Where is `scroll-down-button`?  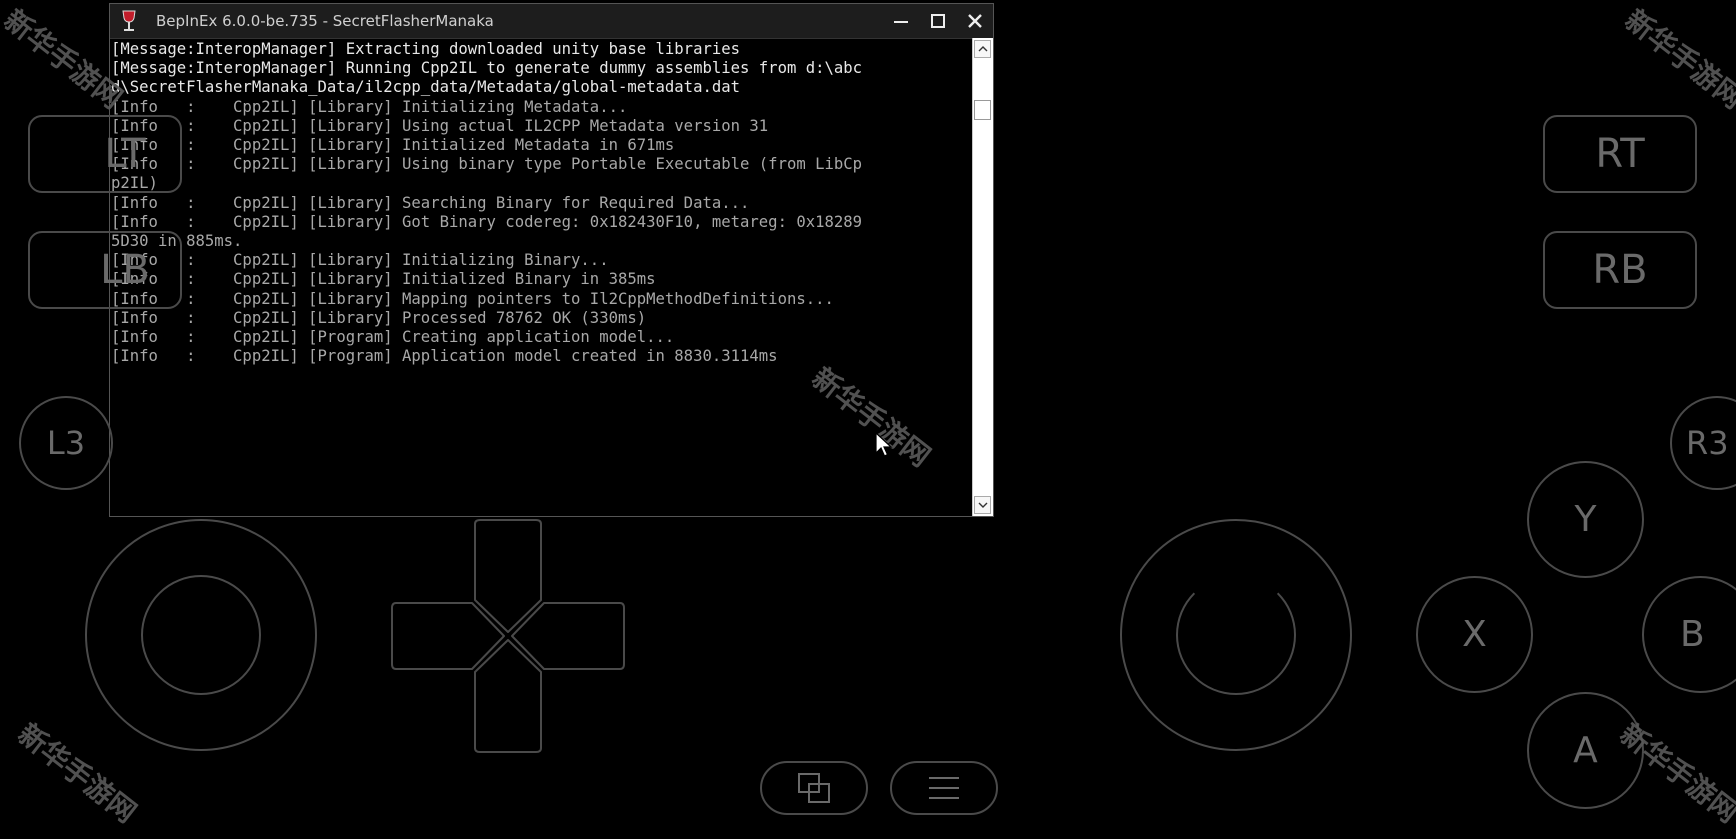 scroll-down-button is located at coordinates (982, 505).